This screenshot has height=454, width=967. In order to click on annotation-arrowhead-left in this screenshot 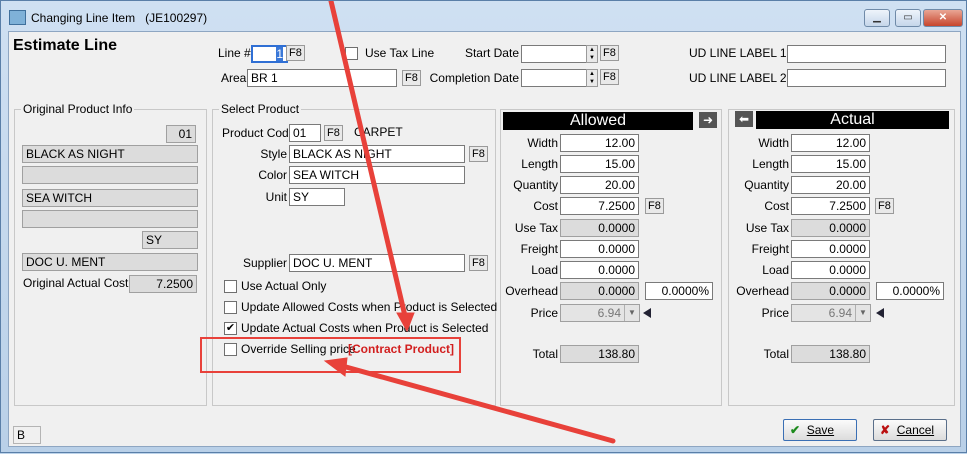, I will do `click(335, 367)`.